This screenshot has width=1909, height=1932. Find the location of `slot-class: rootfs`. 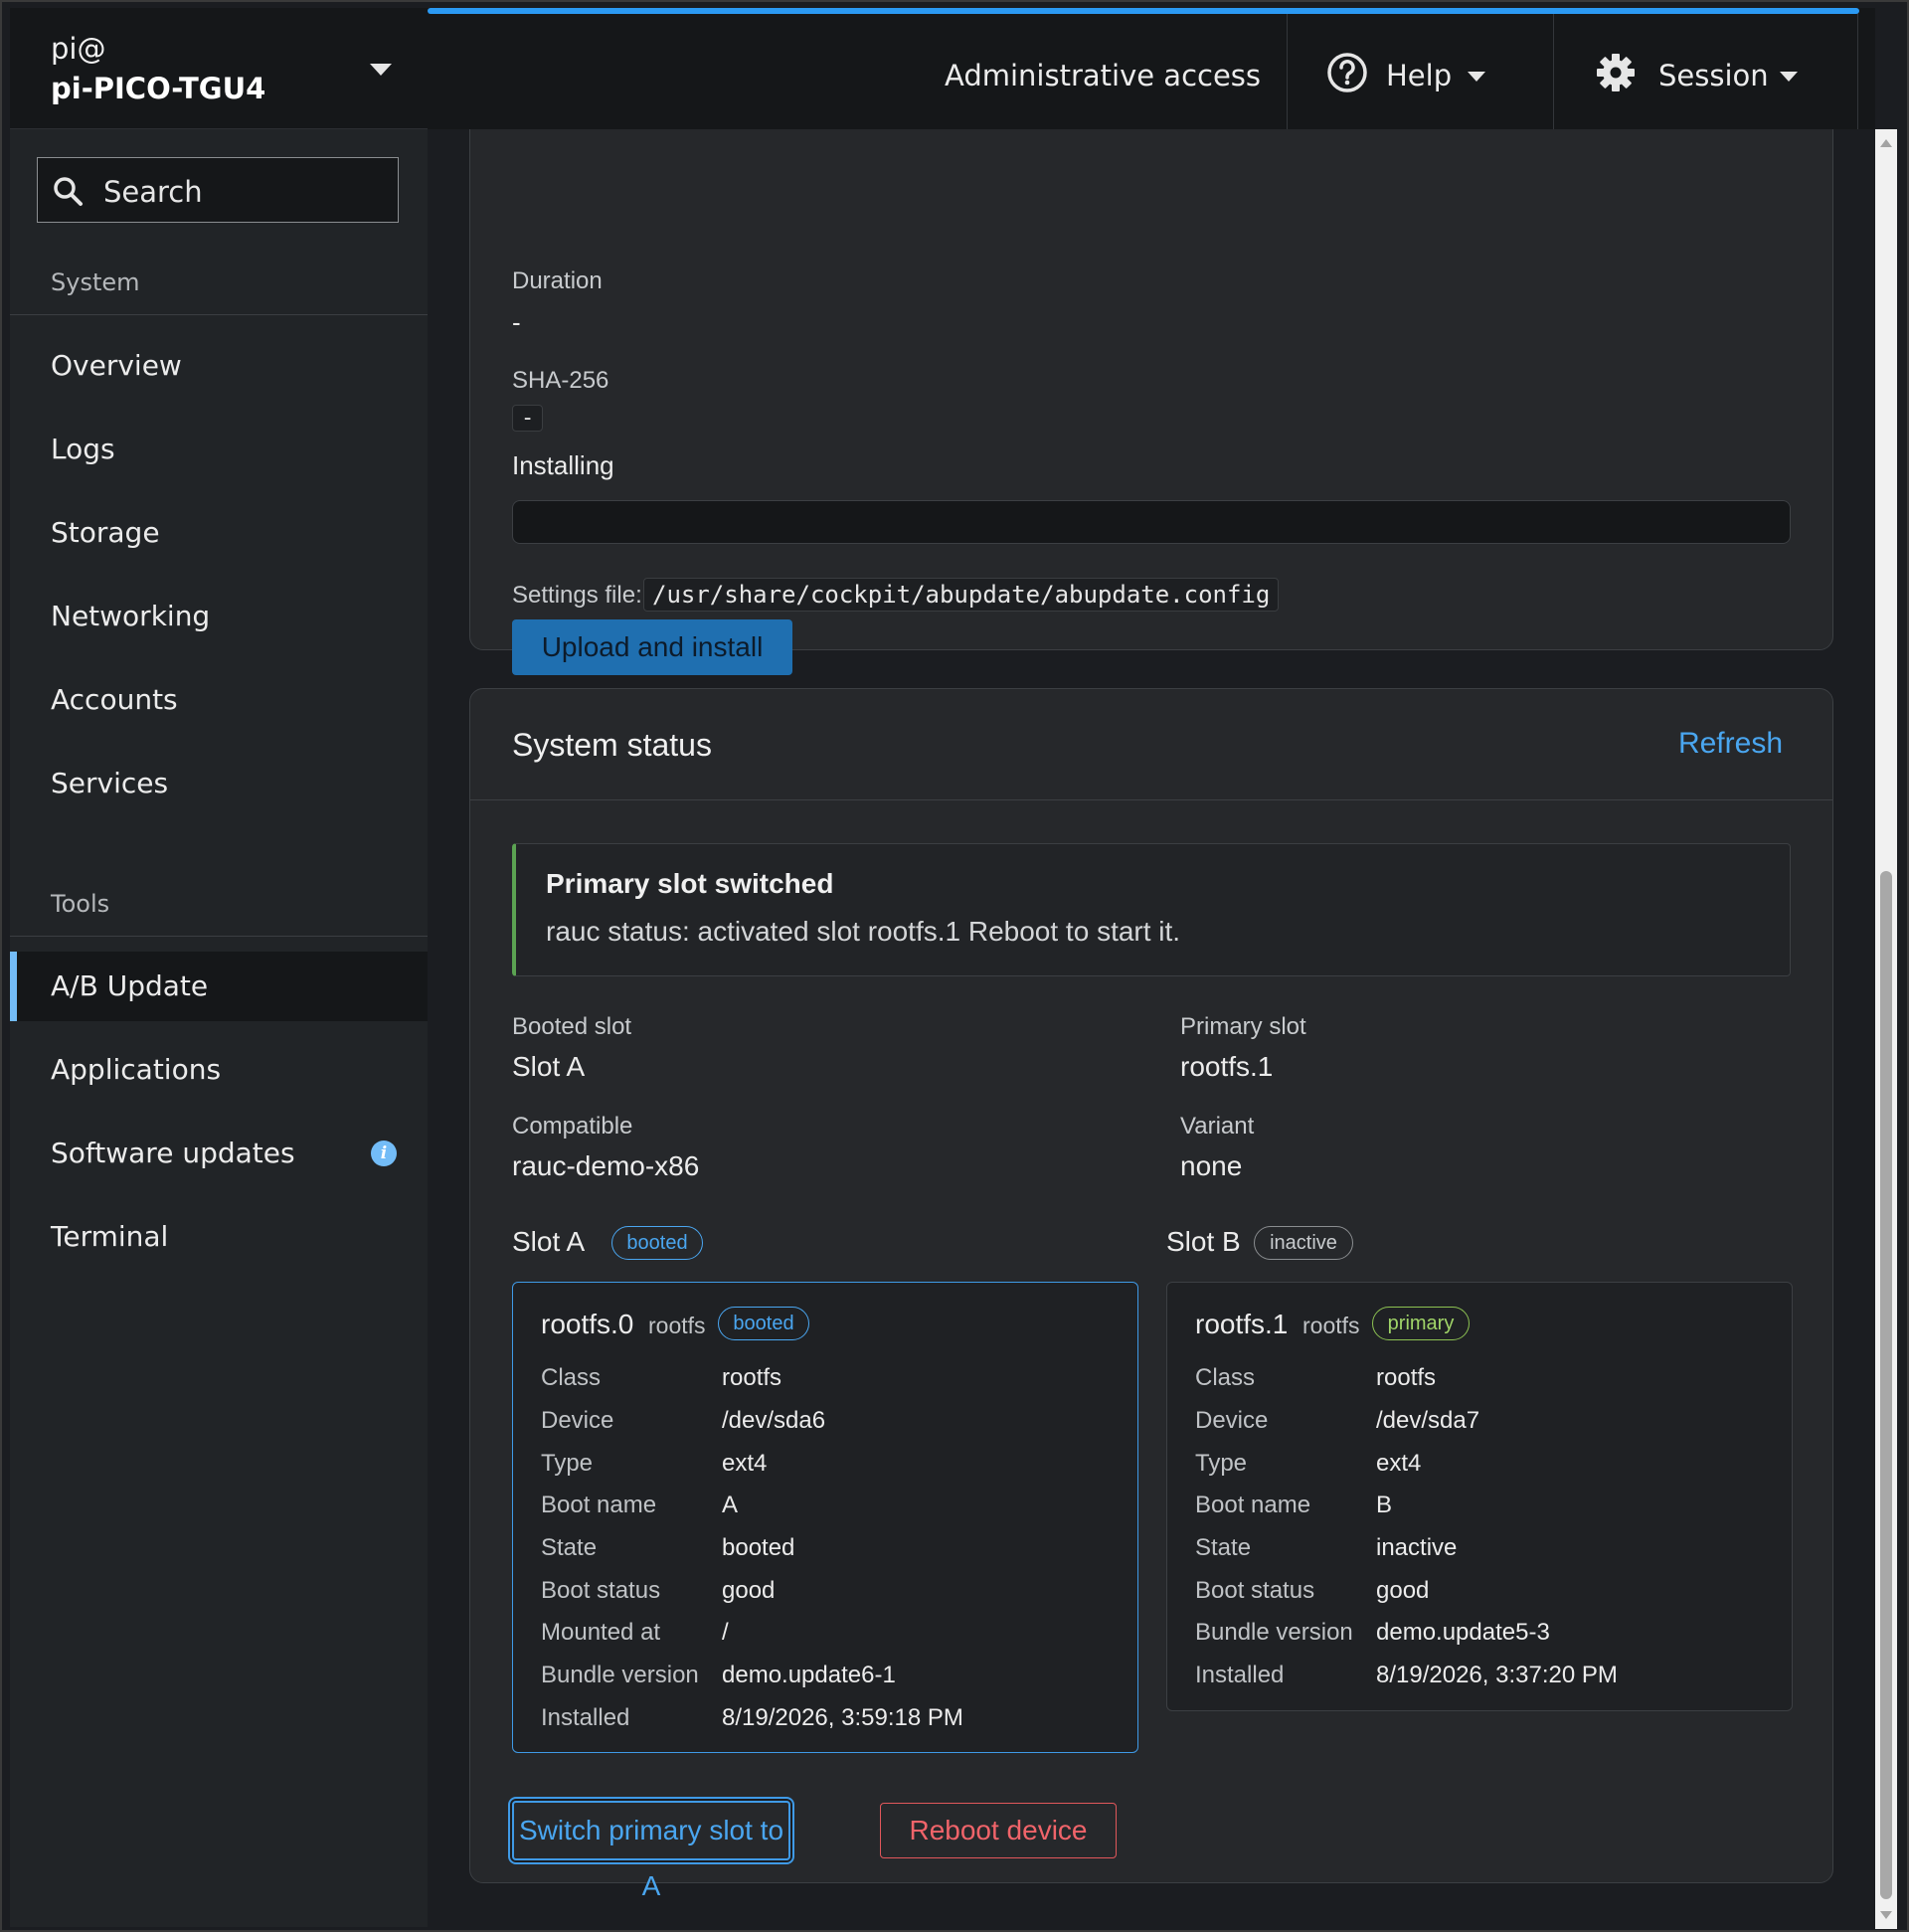

slot-class: rootfs is located at coordinates (1331, 1326).